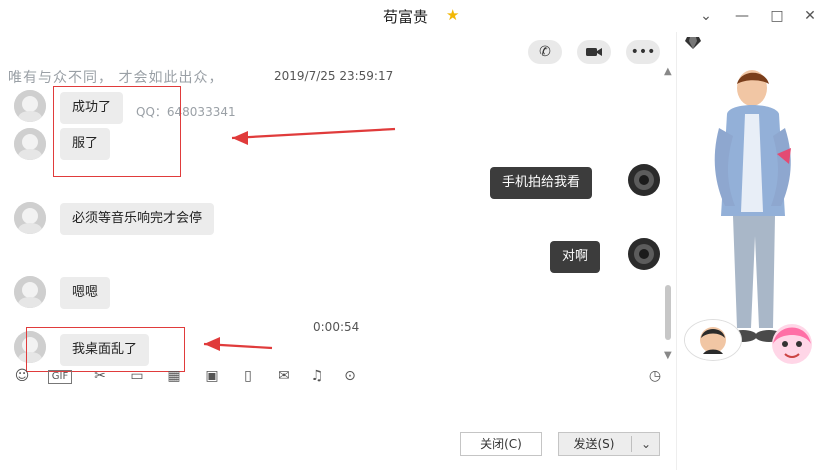  What do you see at coordinates (212, 376) in the screenshot?
I see `image-icon: ▣` at bounding box center [212, 376].